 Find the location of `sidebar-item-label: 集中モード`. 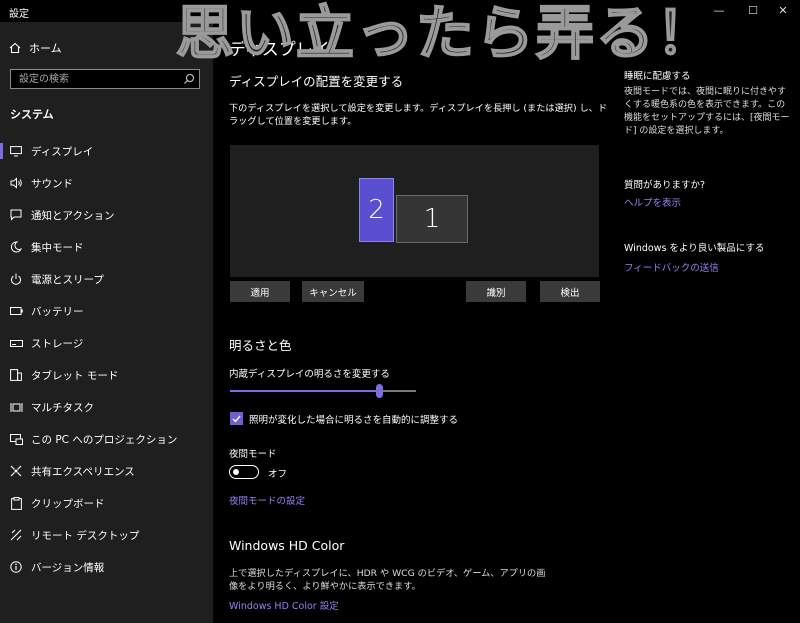

sidebar-item-label: 集中モード is located at coordinates (57, 247).